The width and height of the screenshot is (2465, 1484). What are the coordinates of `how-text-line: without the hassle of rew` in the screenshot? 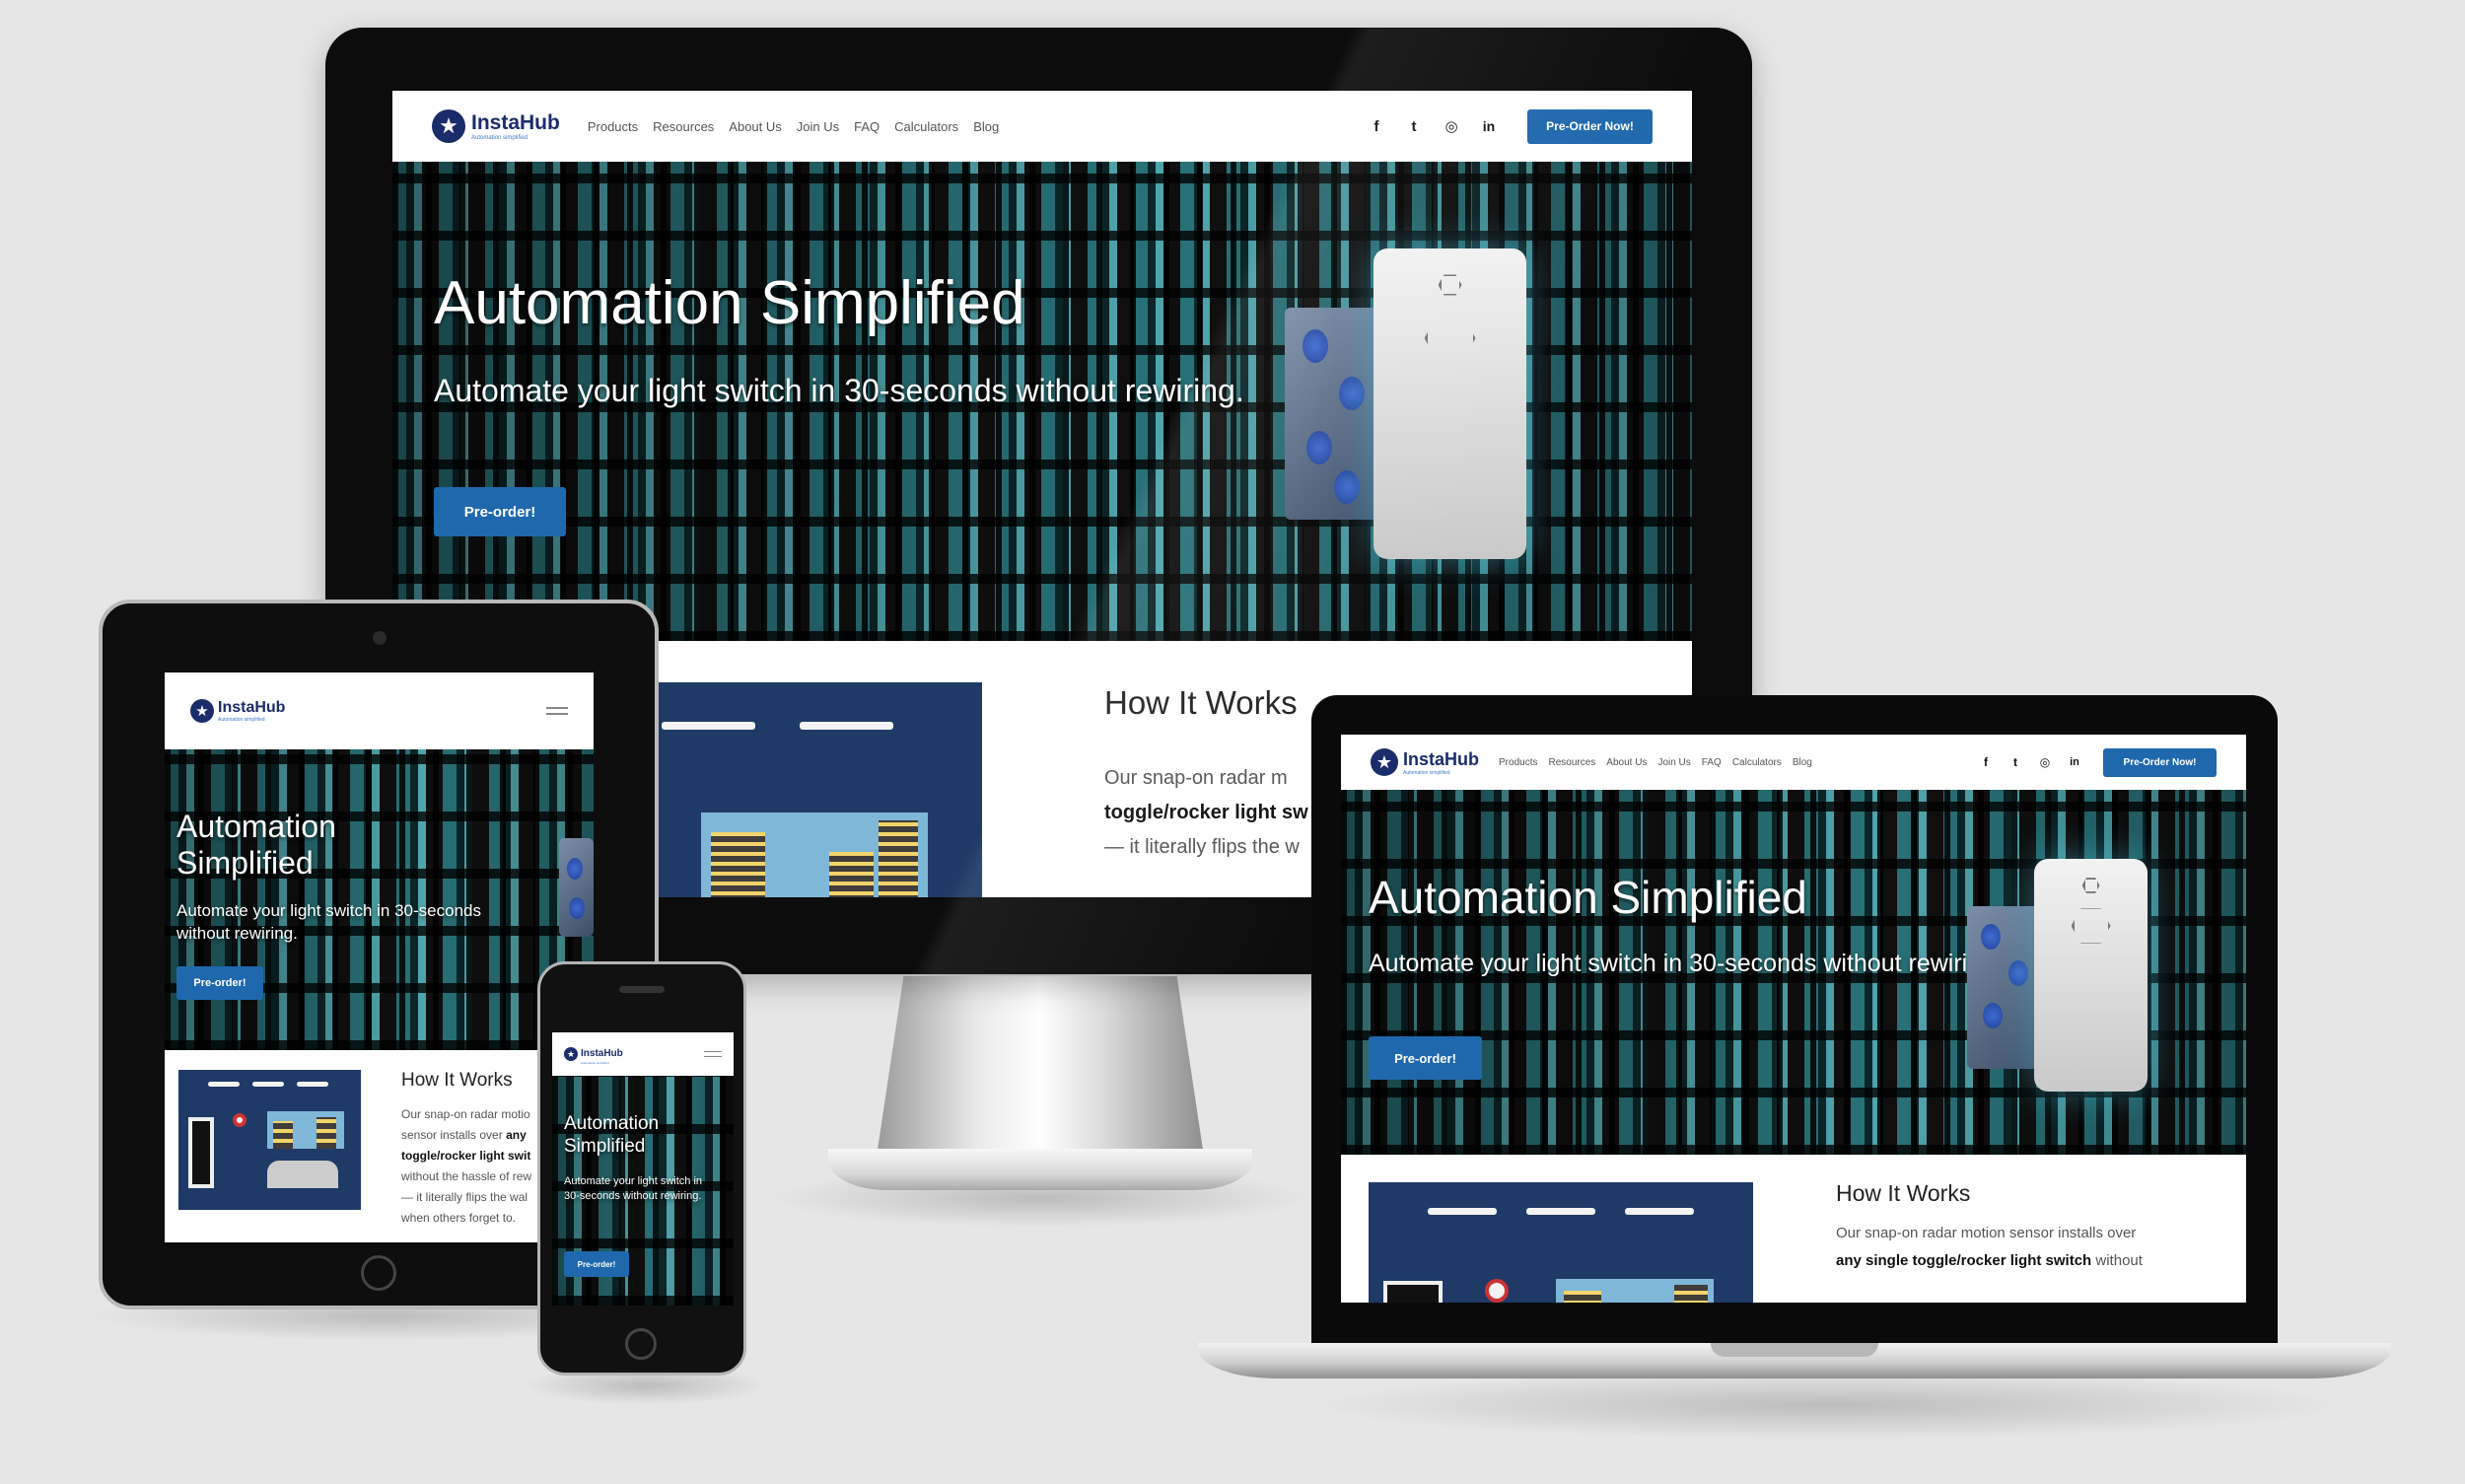 It's located at (466, 1176).